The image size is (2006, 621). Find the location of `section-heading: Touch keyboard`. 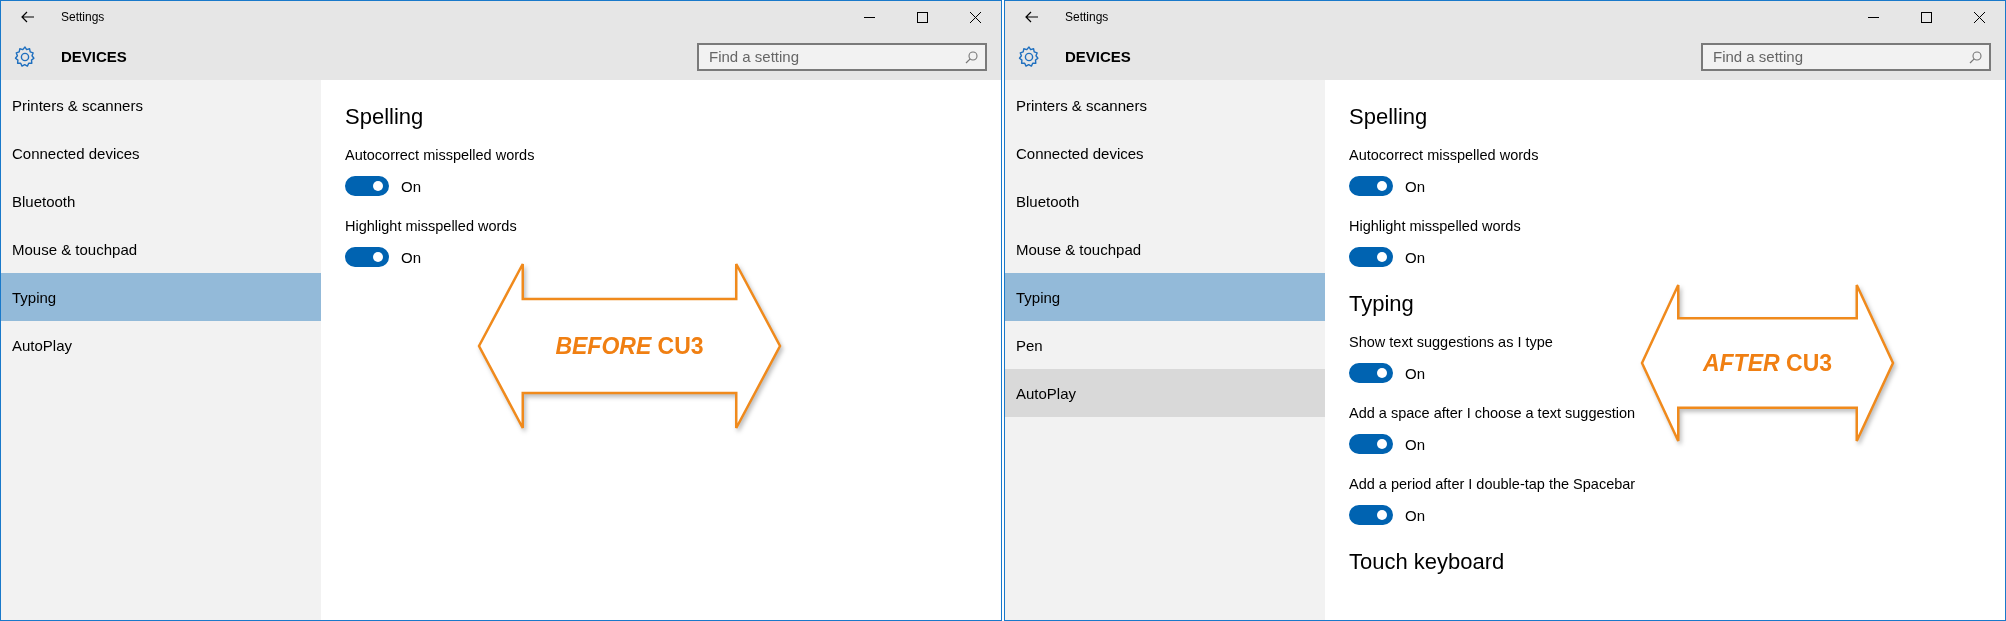

section-heading: Touch keyboard is located at coordinates (1427, 562).